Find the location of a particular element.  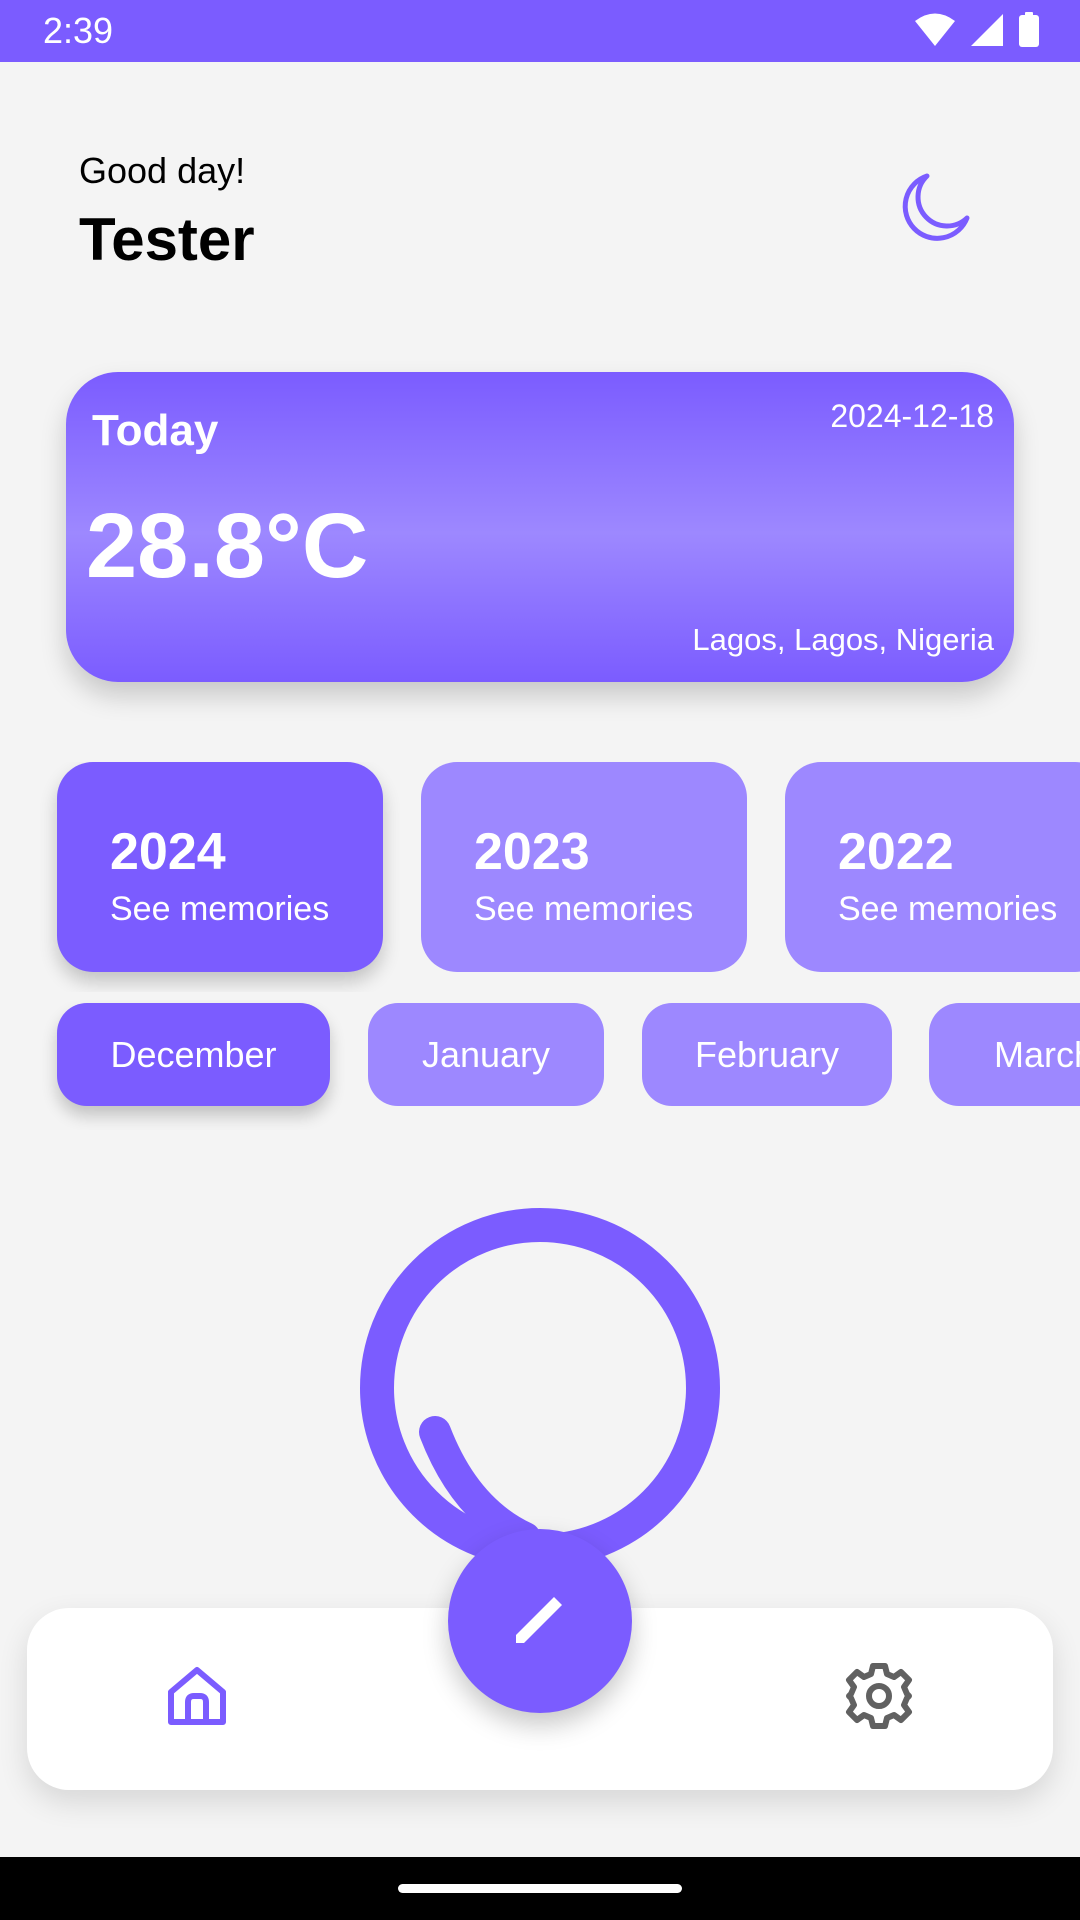

pencil-icon is located at coordinates (540, 1621).